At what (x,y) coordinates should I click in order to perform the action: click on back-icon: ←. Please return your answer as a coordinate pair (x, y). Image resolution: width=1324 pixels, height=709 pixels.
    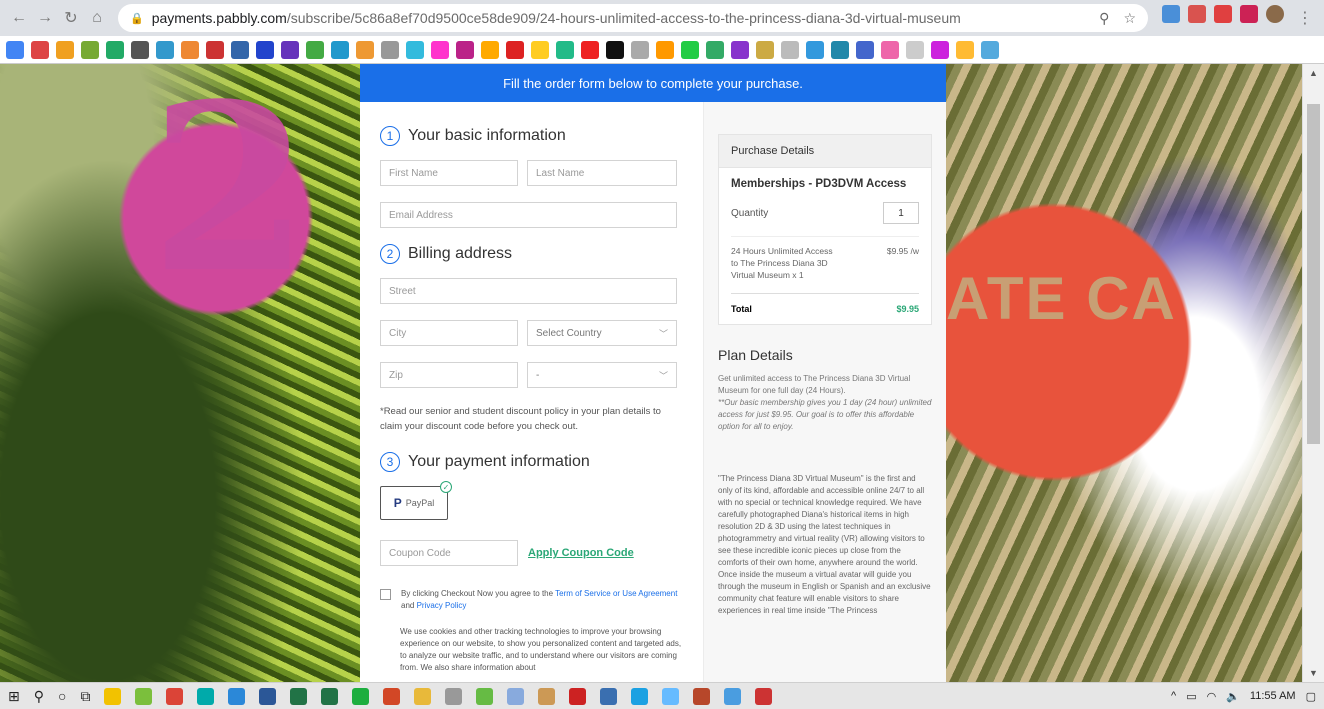
    Looking at the image, I should click on (19, 18).